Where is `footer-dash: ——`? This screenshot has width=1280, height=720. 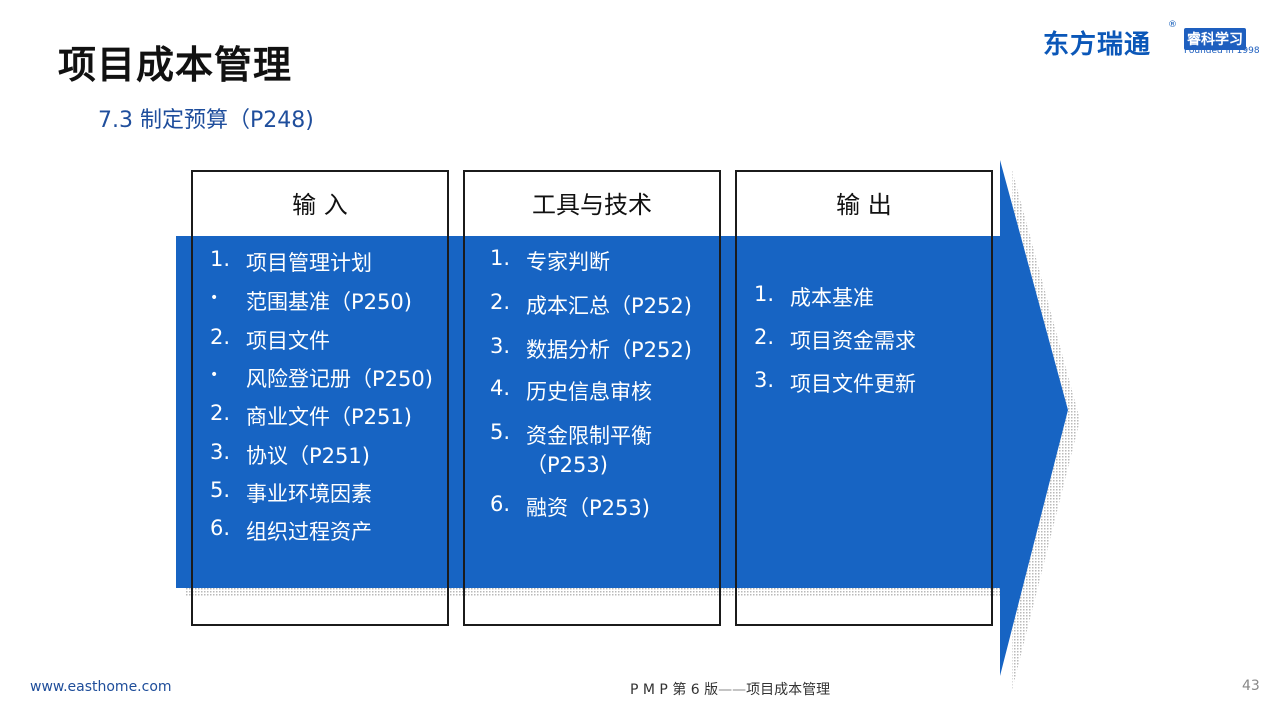
footer-dash: —— is located at coordinates (732, 690).